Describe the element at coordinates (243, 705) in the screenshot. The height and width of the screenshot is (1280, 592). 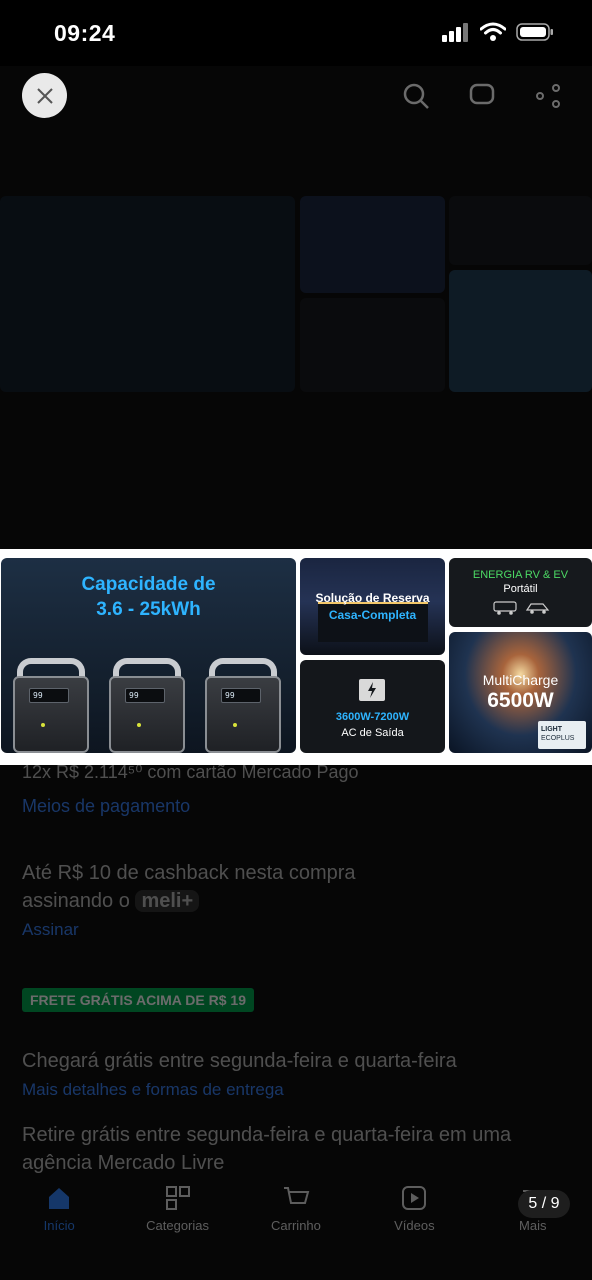
I see `power-station-3: 99` at that location.